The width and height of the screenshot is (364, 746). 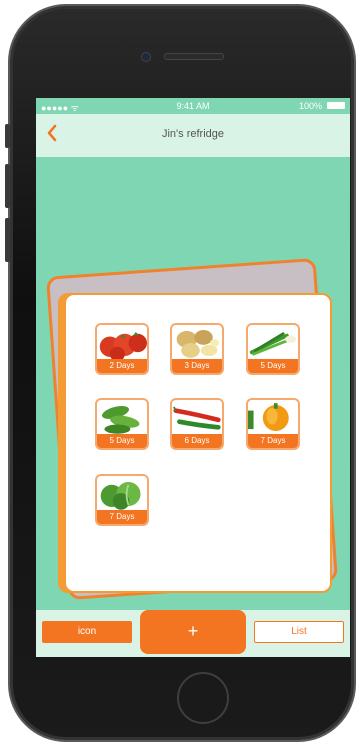 I want to click on food-item-tomato: 2 Days, so click(x=122, y=349).